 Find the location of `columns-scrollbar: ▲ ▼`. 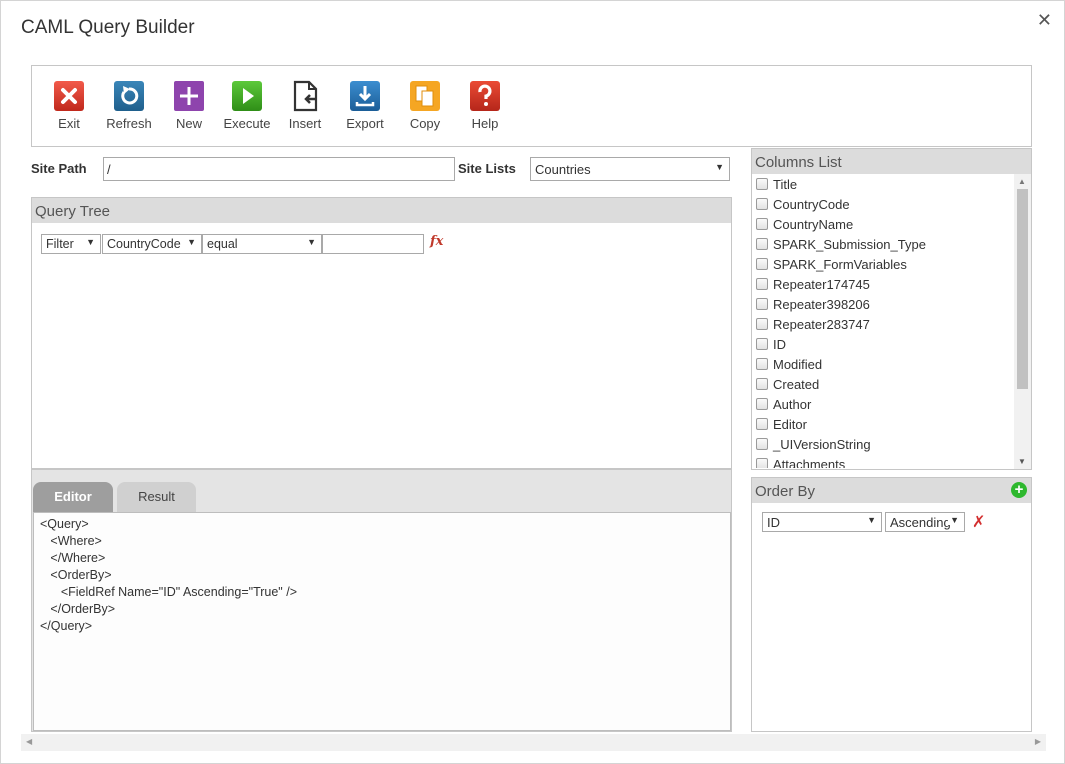

columns-scrollbar: ▲ ▼ is located at coordinates (1022, 321).